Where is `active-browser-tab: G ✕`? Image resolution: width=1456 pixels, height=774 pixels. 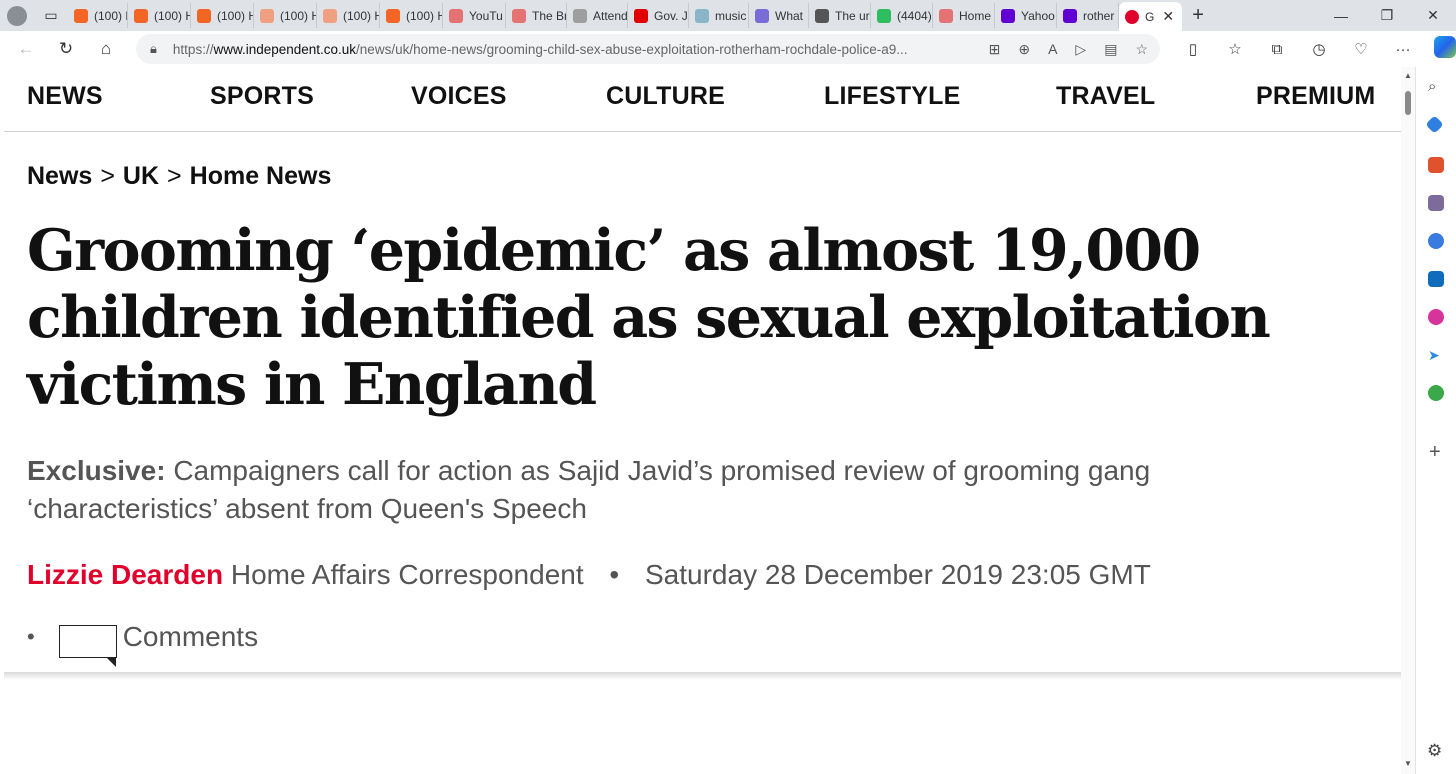 active-browser-tab: G ✕ is located at coordinates (1151, 16).